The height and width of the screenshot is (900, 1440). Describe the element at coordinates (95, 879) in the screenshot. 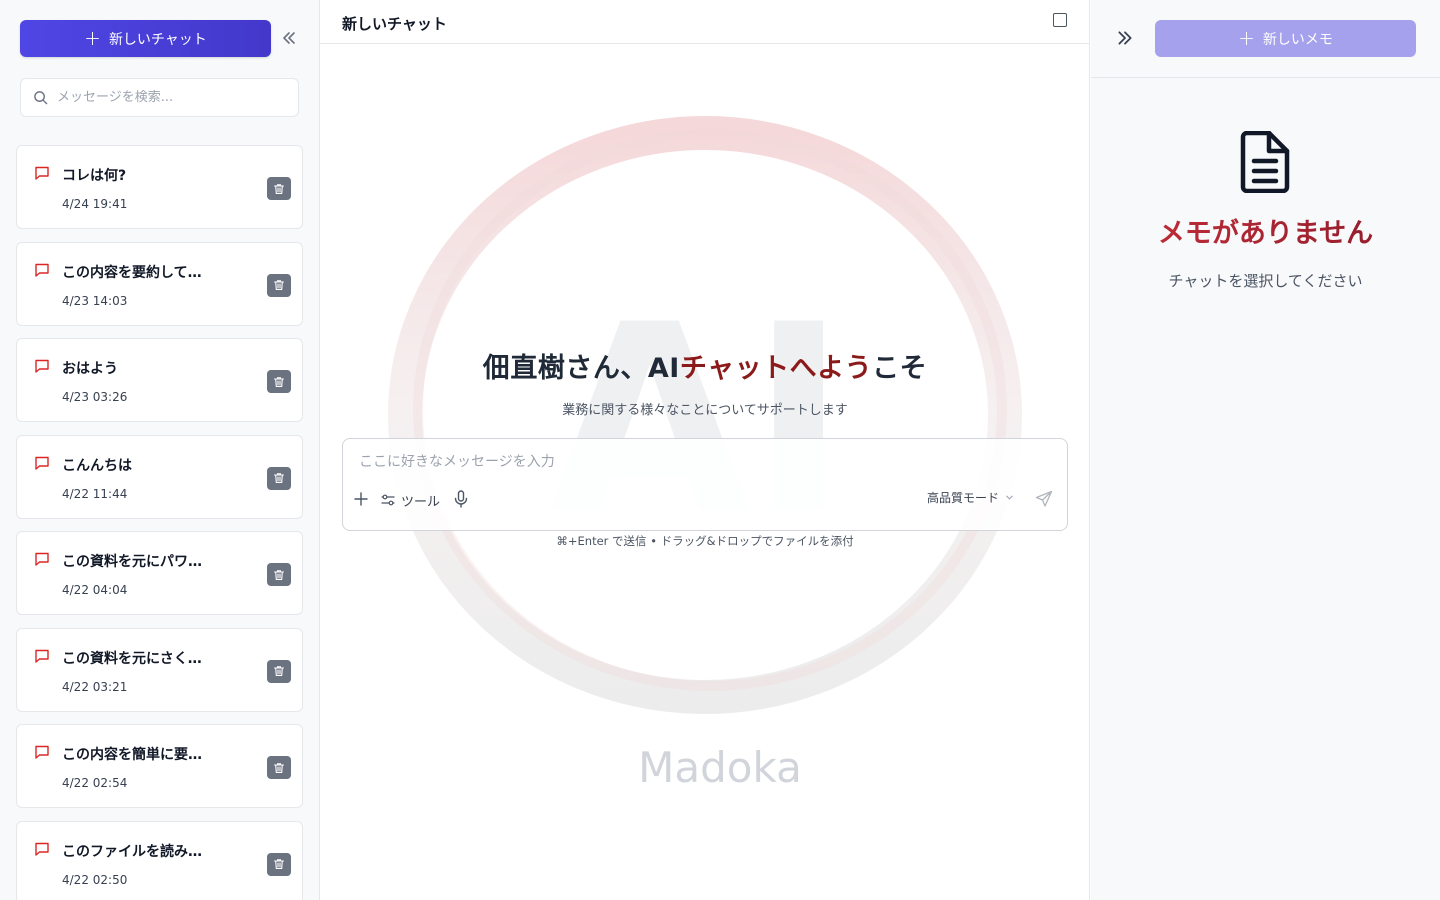

I see `chat-timestamp: 4/22 02:50` at that location.